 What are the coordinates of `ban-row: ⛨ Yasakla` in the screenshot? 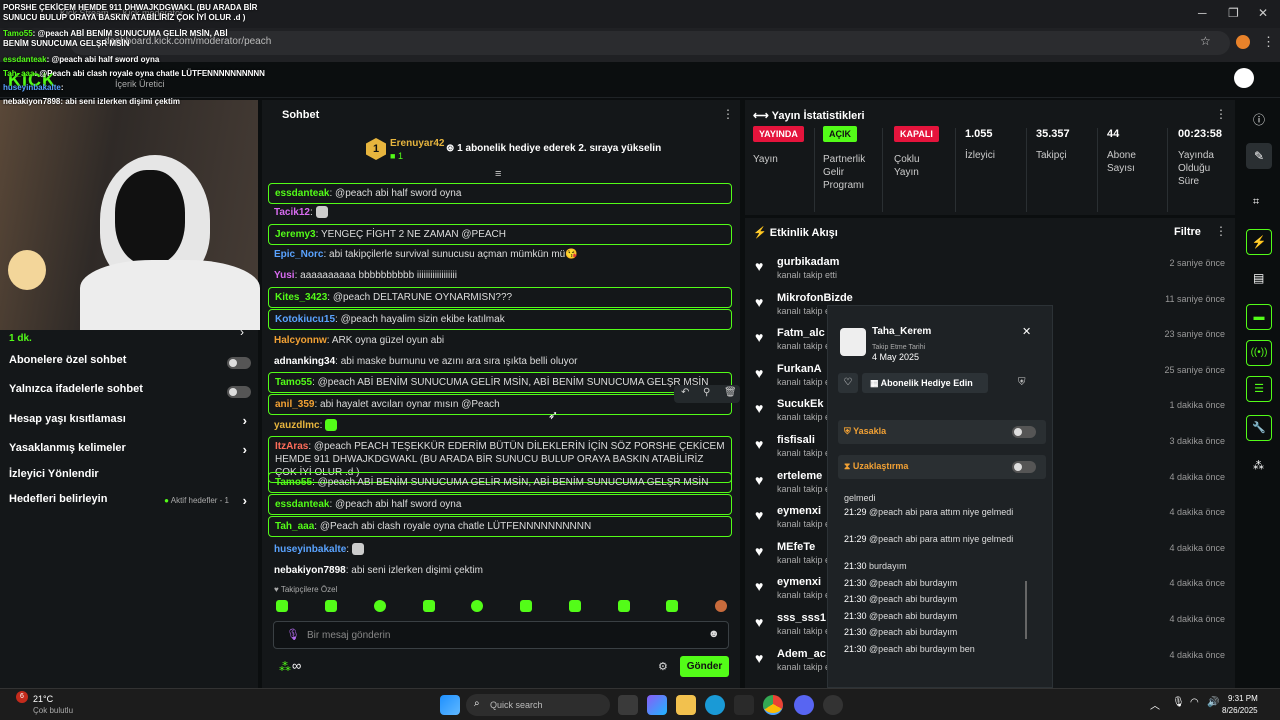 It's located at (942, 432).